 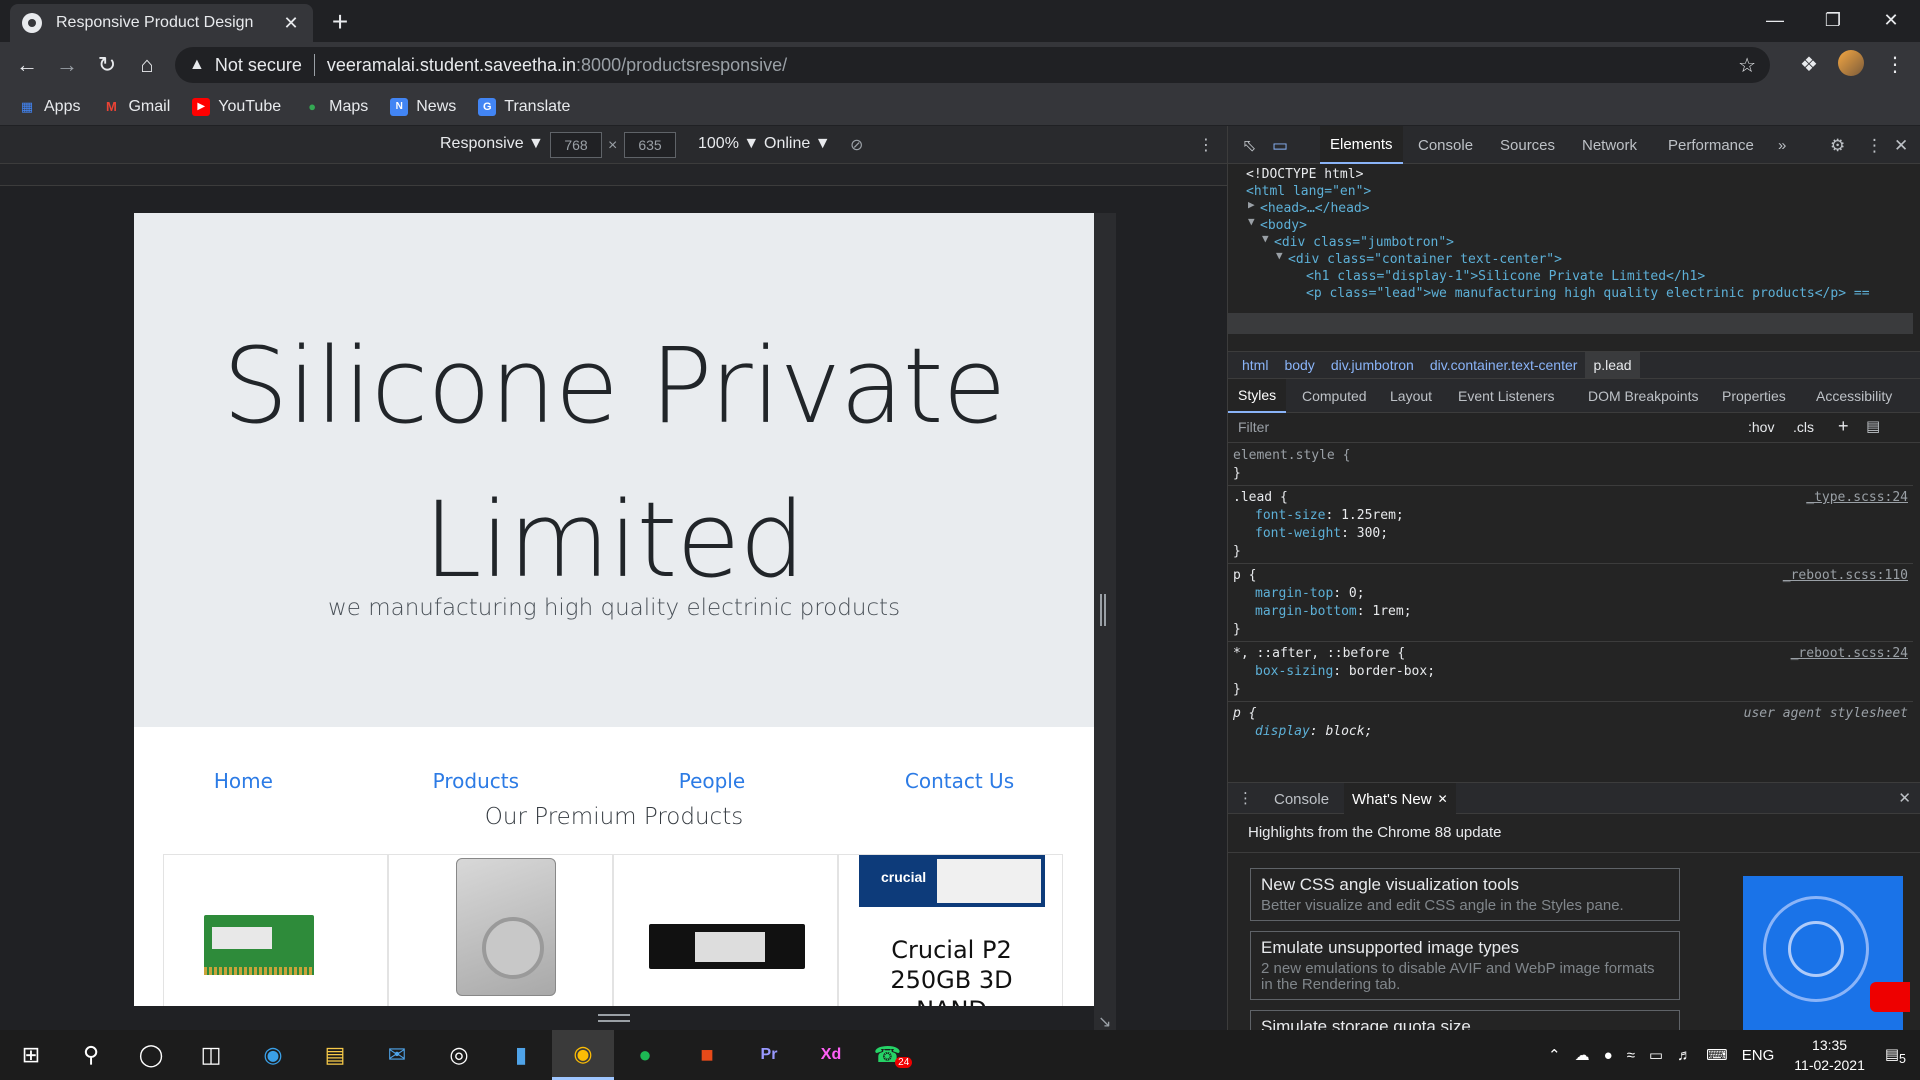 What do you see at coordinates (1333, 612) in the screenshot?
I see `rule-declaration: margin-bottom: 1rem;` at bounding box center [1333, 612].